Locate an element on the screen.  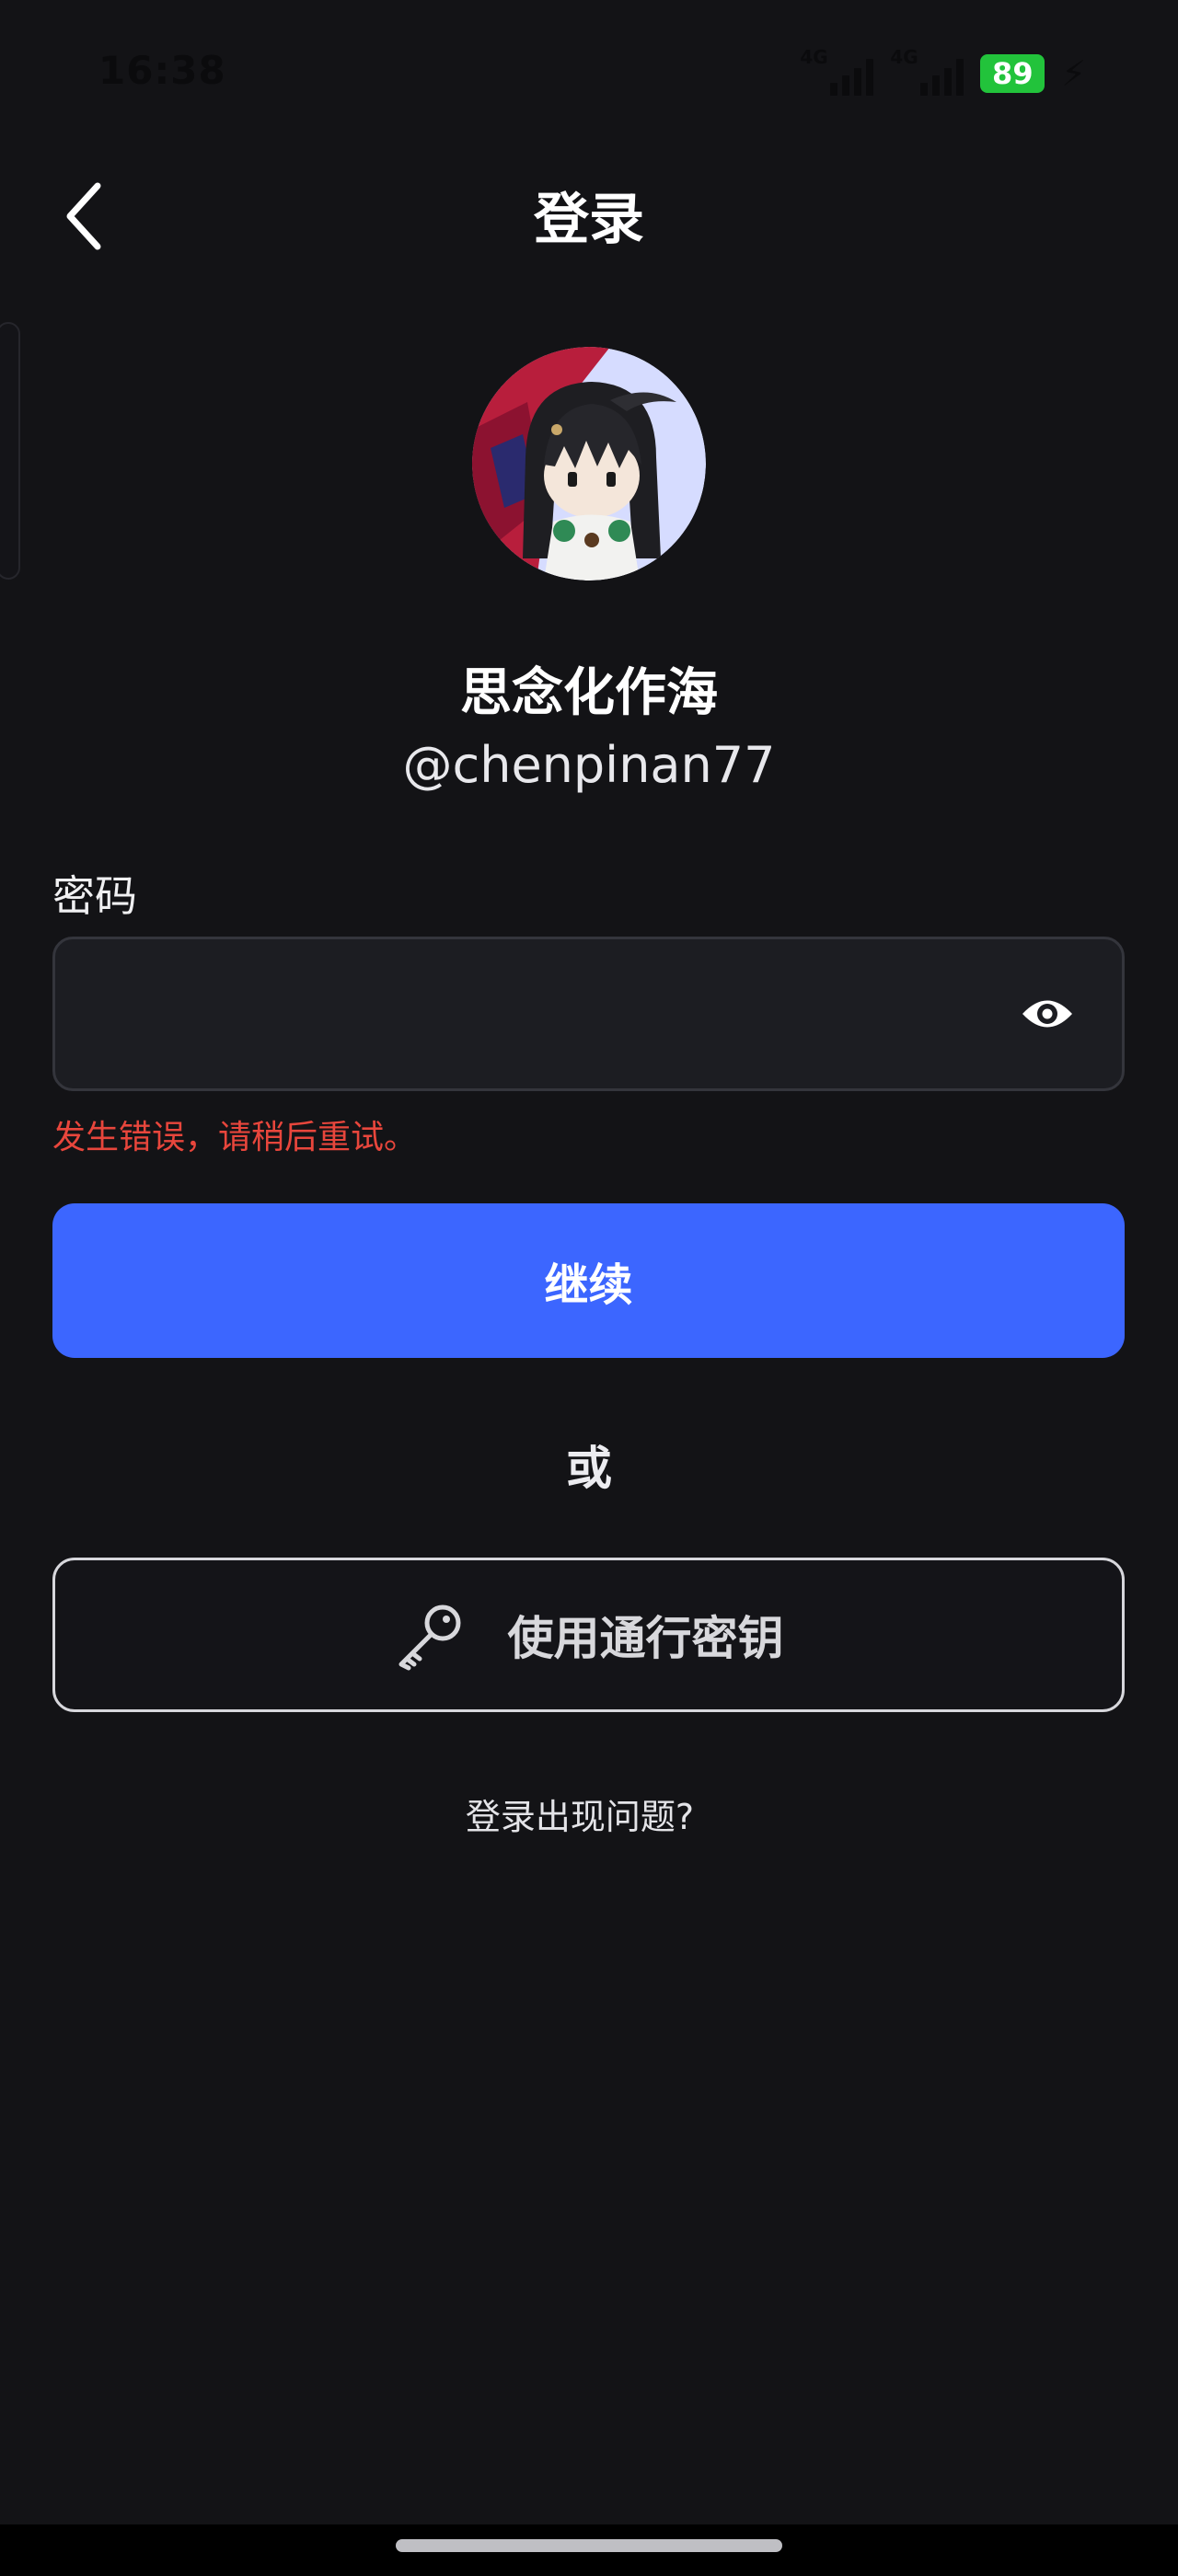
avatar is located at coordinates (589, 464).